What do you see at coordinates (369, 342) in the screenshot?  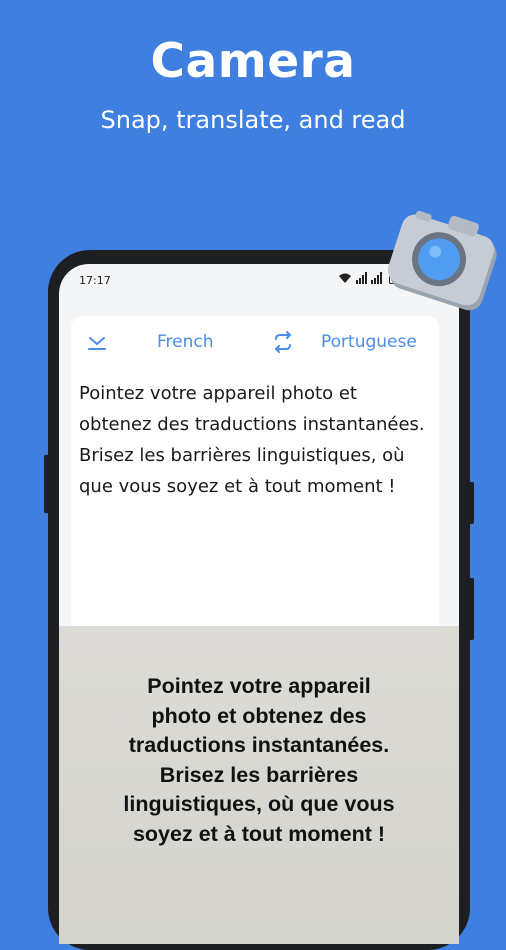 I see `target-language-selector: Portuguese` at bounding box center [369, 342].